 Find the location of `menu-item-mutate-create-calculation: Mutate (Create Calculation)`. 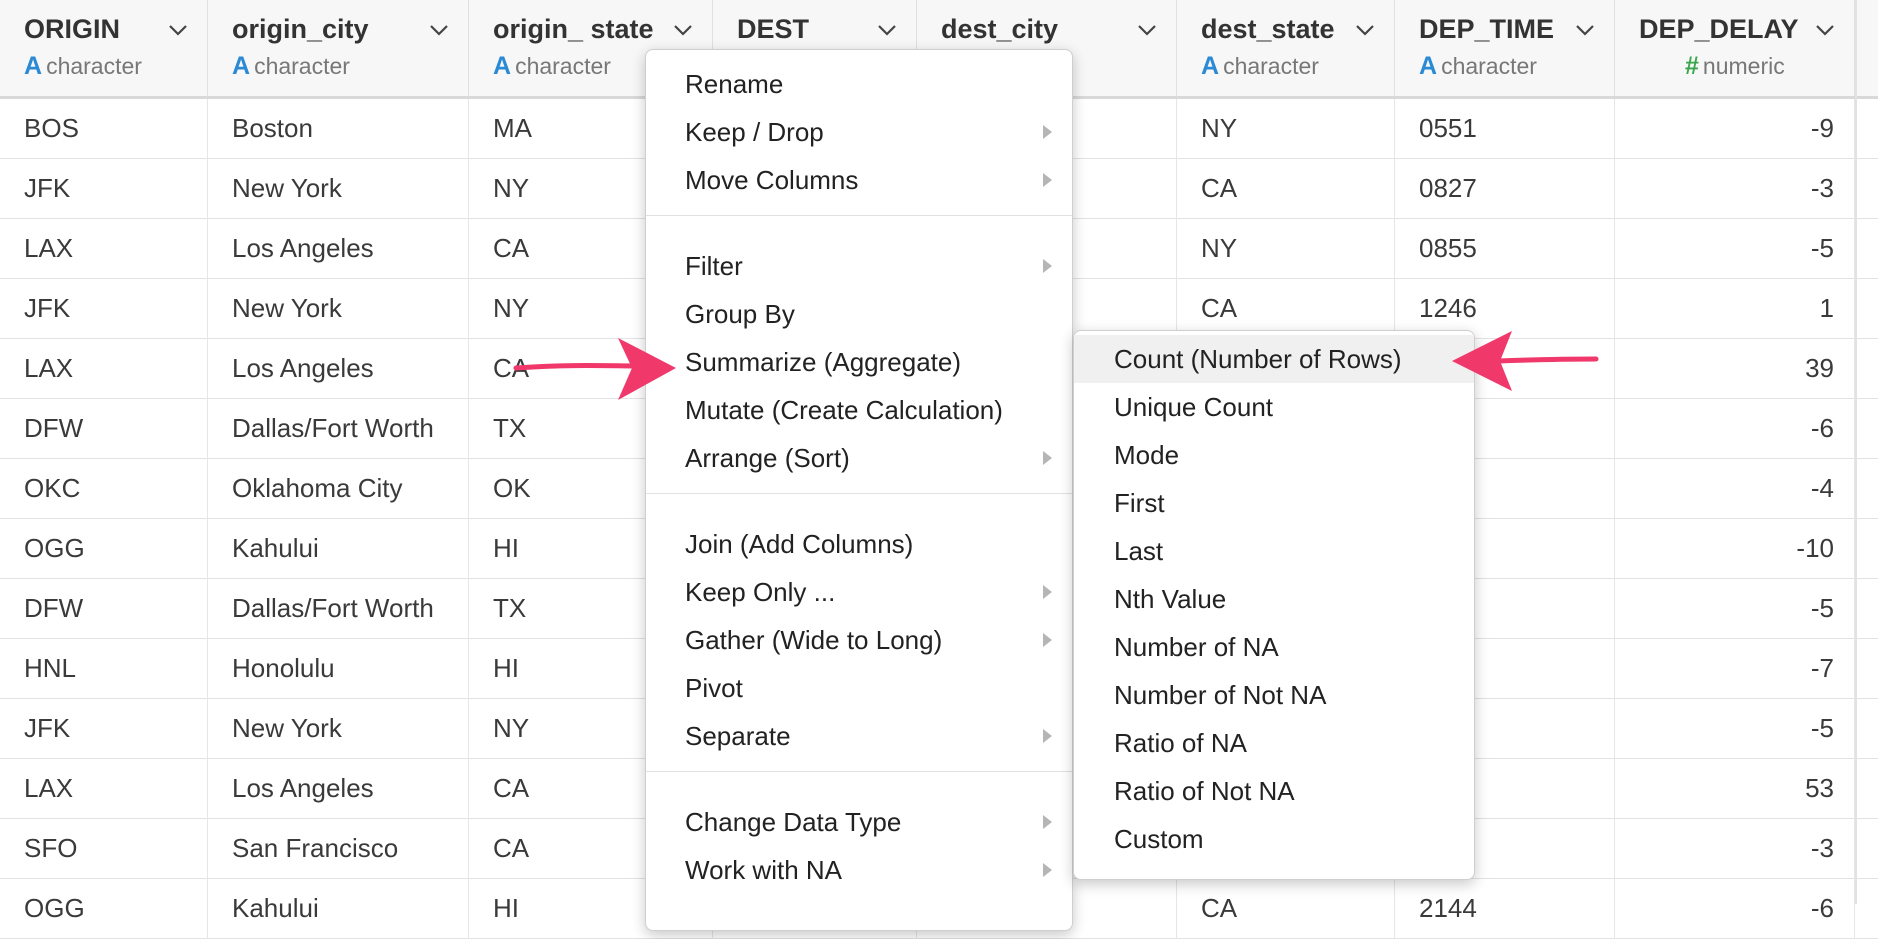

menu-item-mutate-create-calculation: Mutate (Create Calculation) is located at coordinates (859, 410).